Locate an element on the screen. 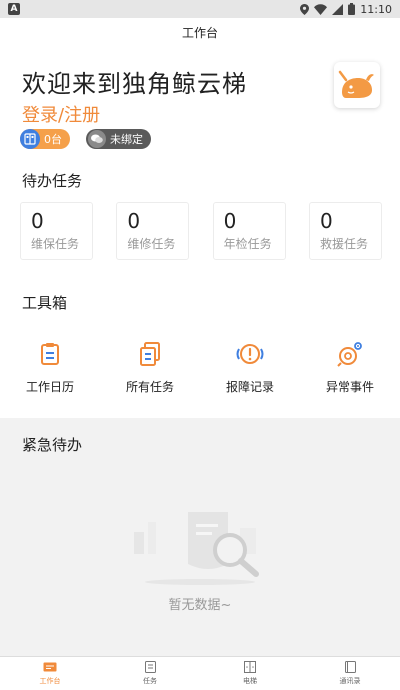  status-bar: A 11:10 is located at coordinates (200, 9).